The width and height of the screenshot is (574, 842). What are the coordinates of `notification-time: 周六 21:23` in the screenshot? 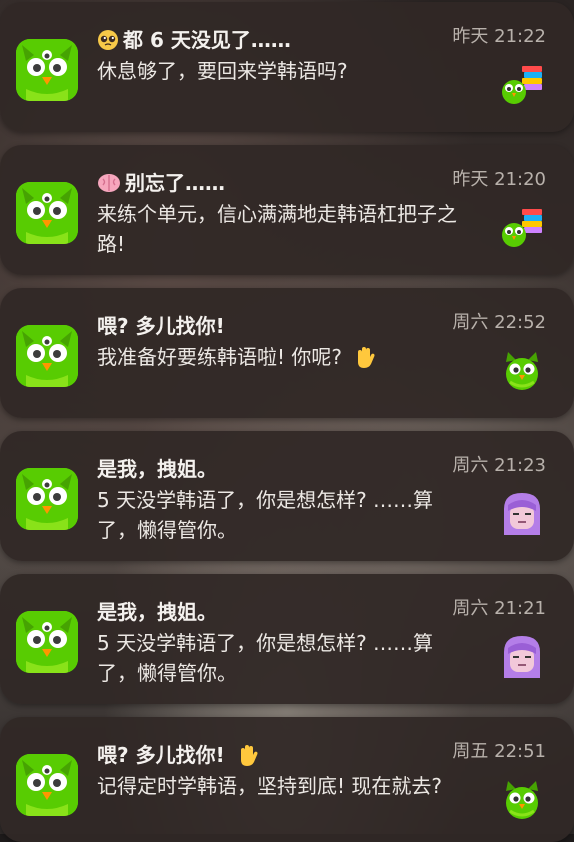 It's located at (499, 465).